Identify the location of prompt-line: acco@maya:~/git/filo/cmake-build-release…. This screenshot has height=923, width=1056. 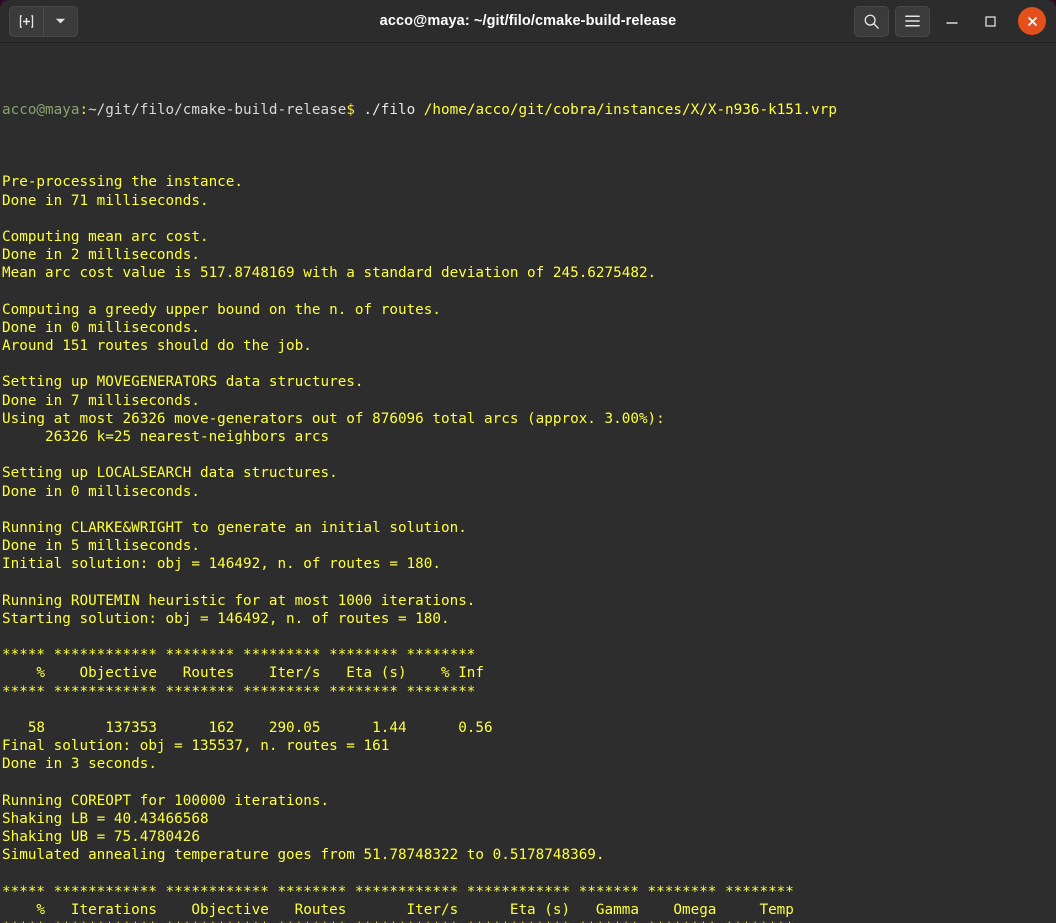
(529, 110).